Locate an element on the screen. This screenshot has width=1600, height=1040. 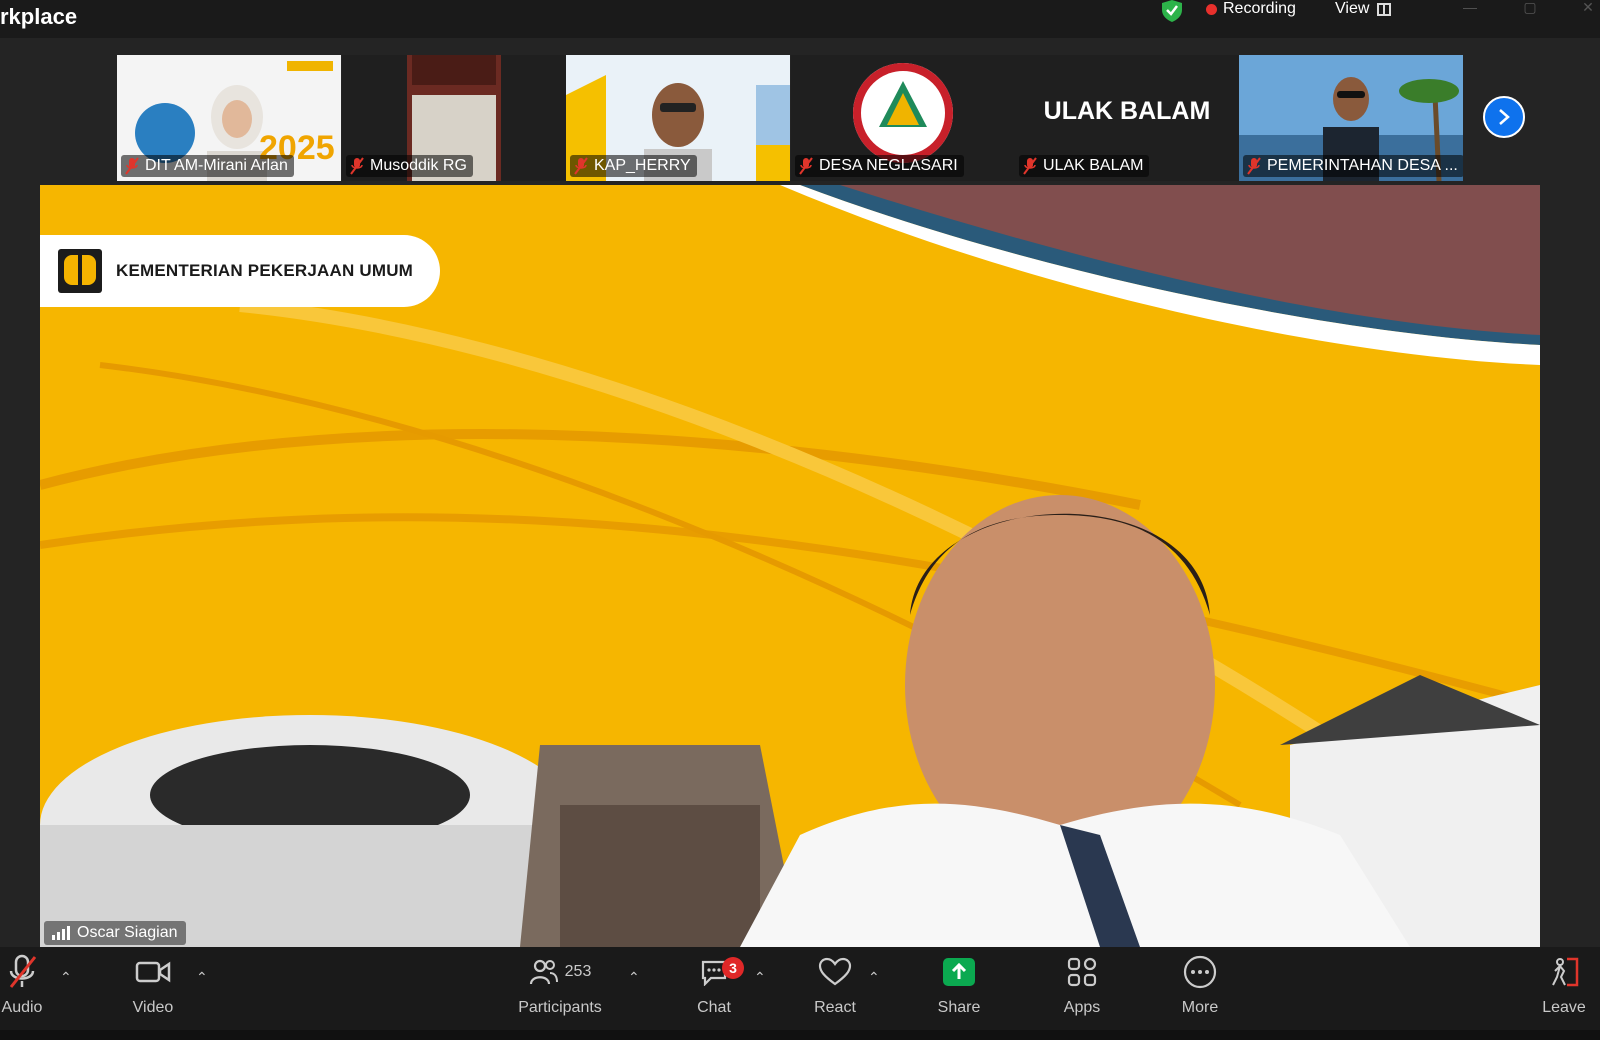
recording-label: Recording is located at coordinates (1259, 8).